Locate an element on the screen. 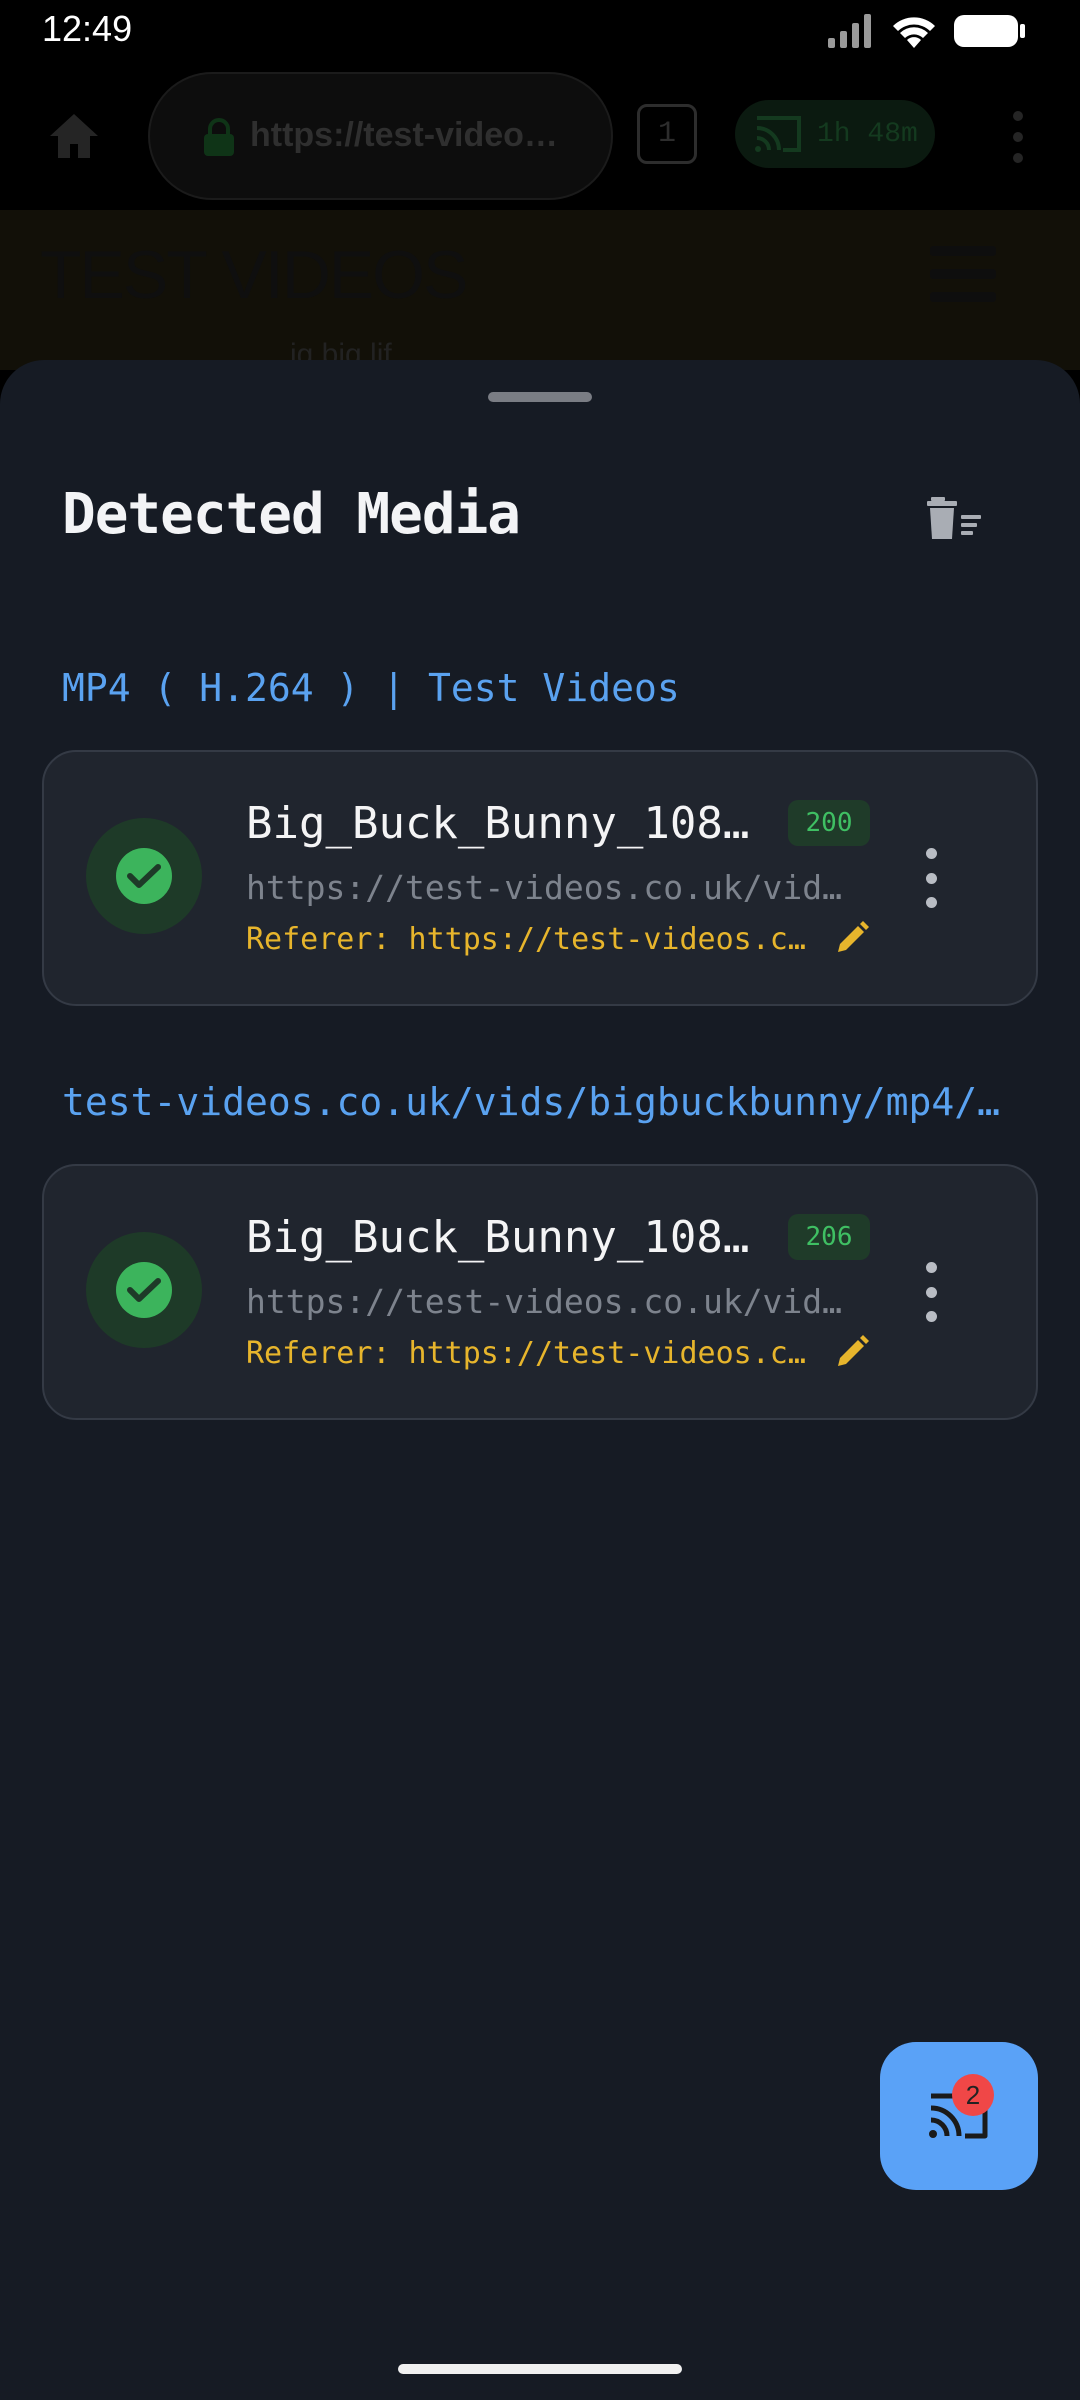 The height and width of the screenshot is (2400, 1080). group-header: MP4 ( H.264 ) | Test Videos is located at coordinates (371, 688).